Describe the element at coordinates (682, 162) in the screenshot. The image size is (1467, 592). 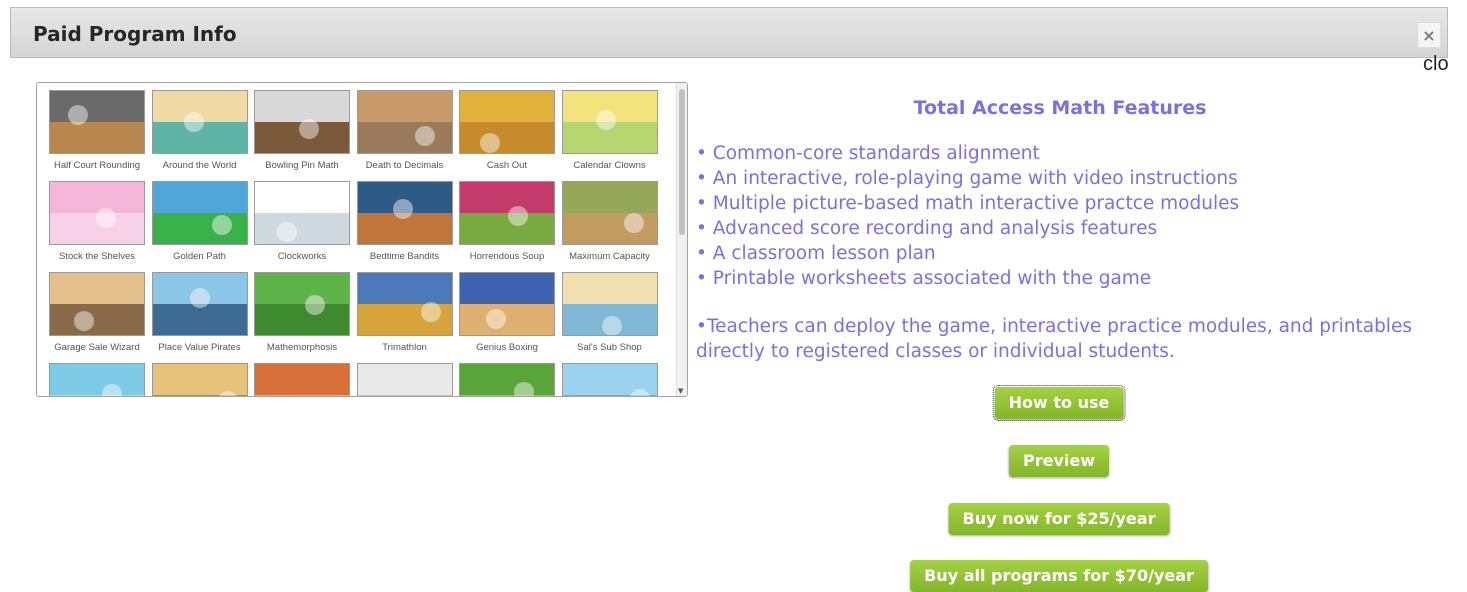
I see `scrollbar-thumb` at that location.